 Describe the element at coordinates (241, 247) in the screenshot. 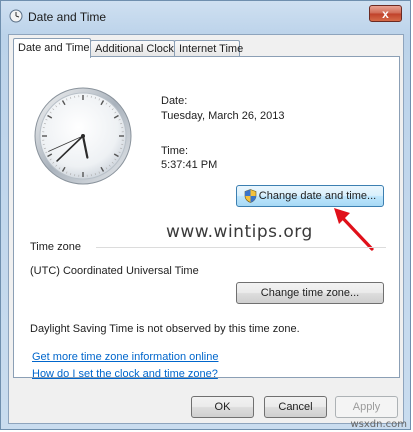

I see `time-zone-divider` at that location.